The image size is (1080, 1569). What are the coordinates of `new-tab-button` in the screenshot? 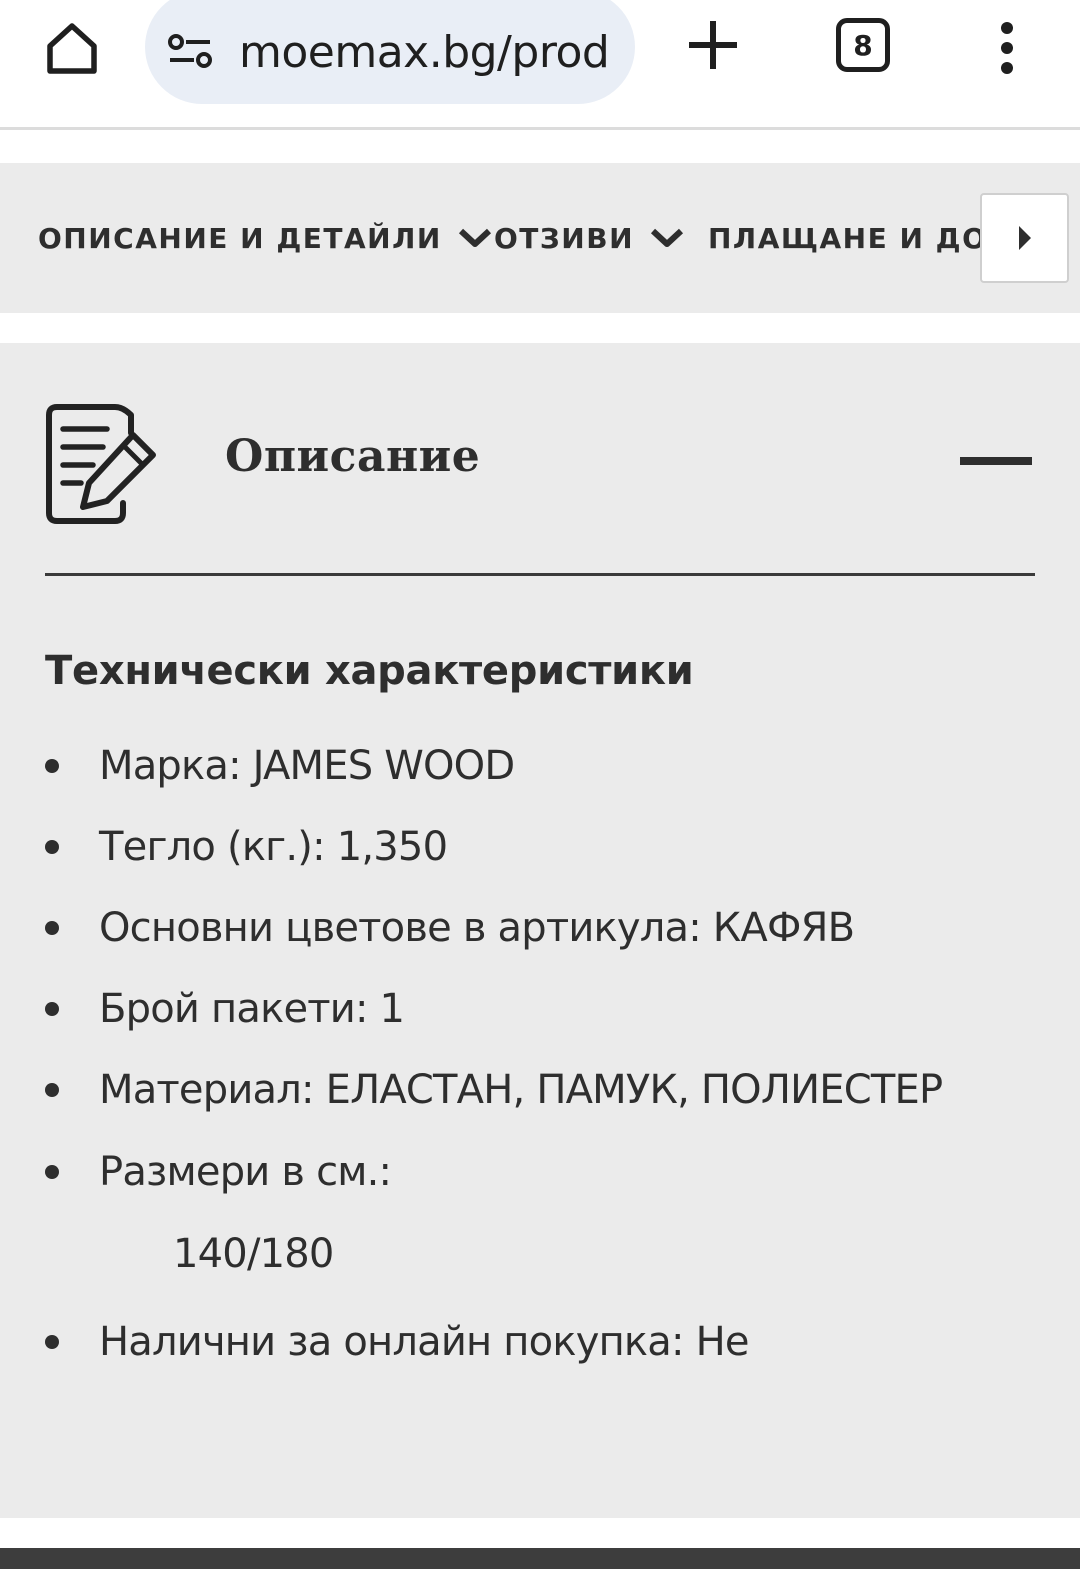 It's located at (713, 45).